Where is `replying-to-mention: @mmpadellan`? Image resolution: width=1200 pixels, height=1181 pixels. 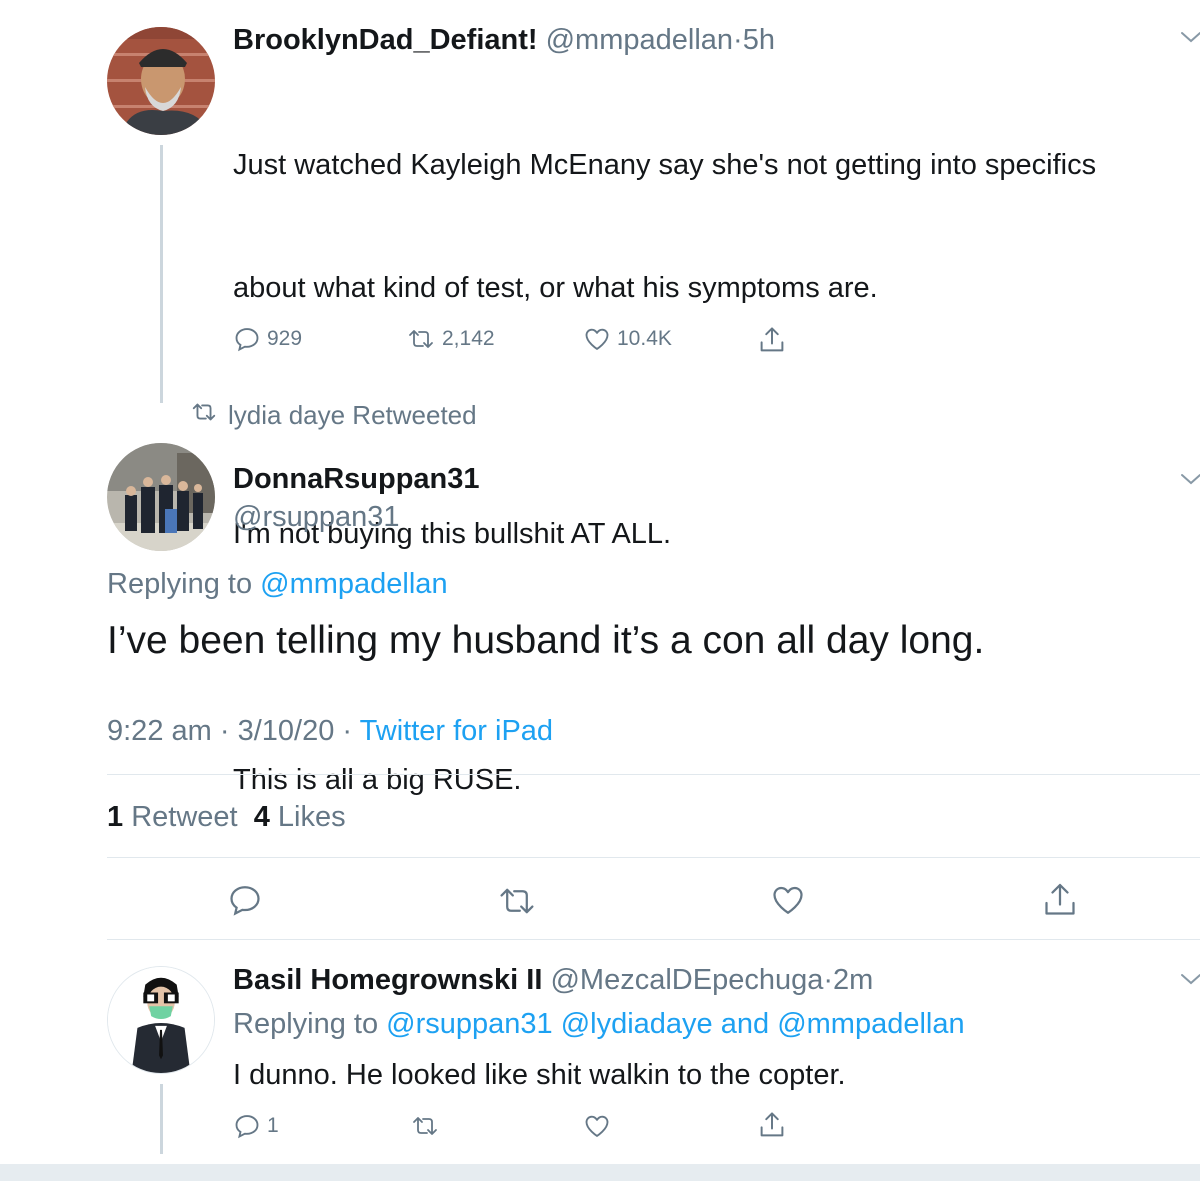 replying-to-mention: @mmpadellan is located at coordinates (353, 584).